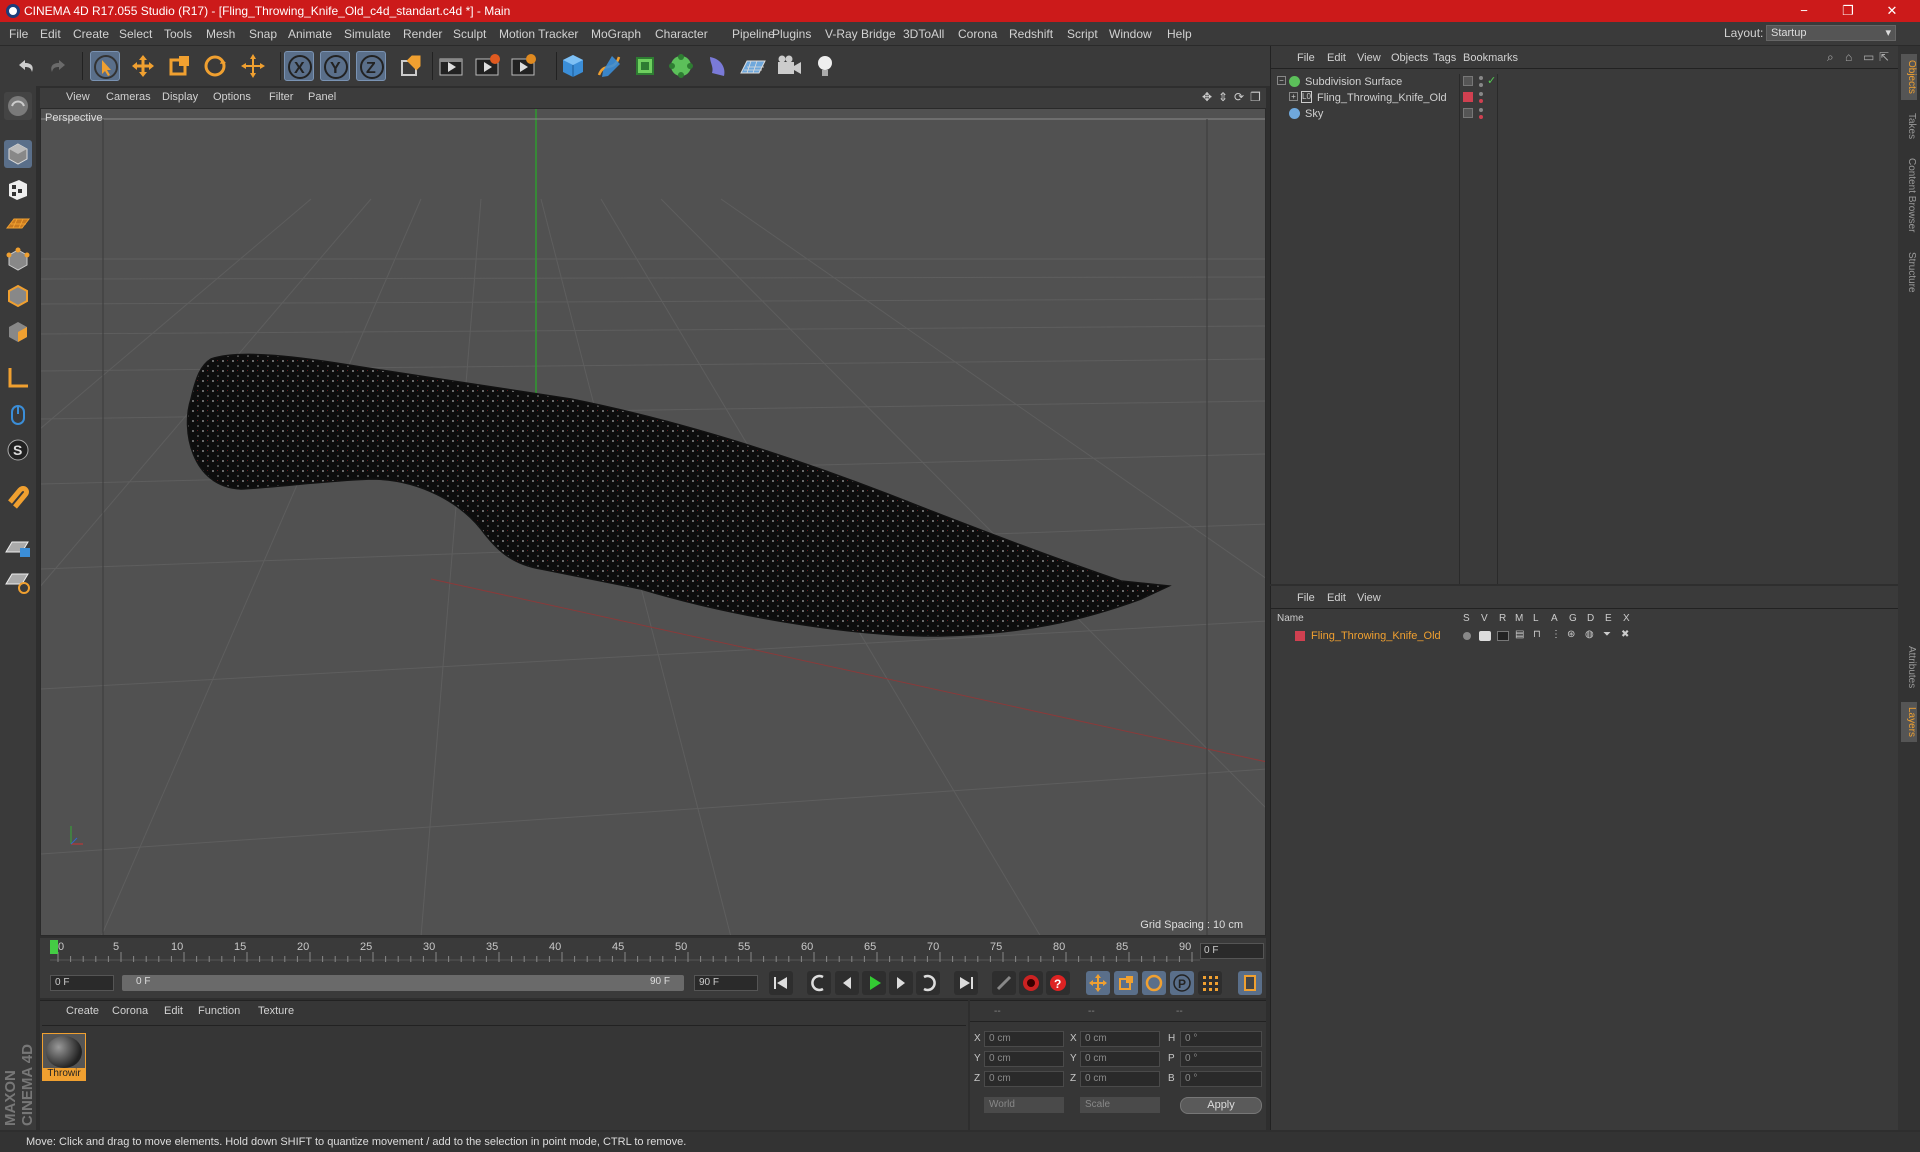 This screenshot has height=1152, width=1920. What do you see at coordinates (1210, 983) in the screenshot?
I see `key-pla-button` at bounding box center [1210, 983].